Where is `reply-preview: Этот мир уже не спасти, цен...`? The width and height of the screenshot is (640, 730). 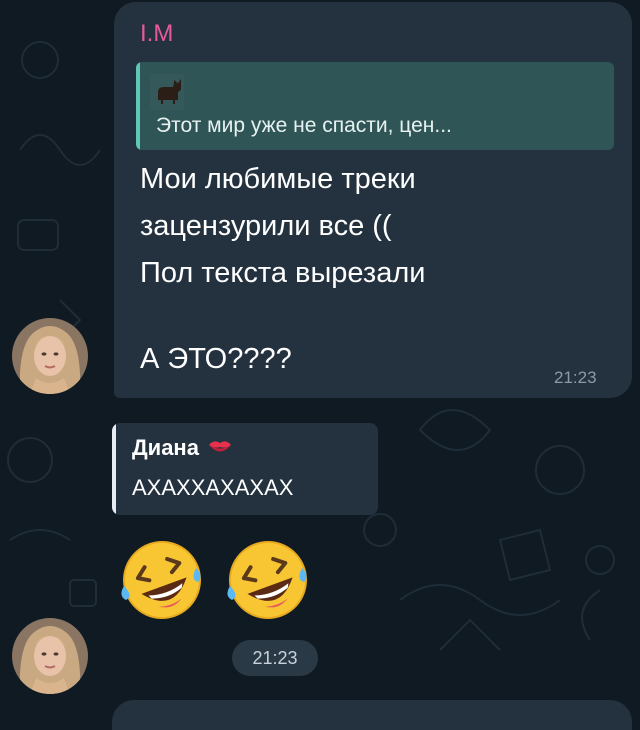
reply-preview: Этот мир уже не спасти, цен... is located at coordinates (375, 106).